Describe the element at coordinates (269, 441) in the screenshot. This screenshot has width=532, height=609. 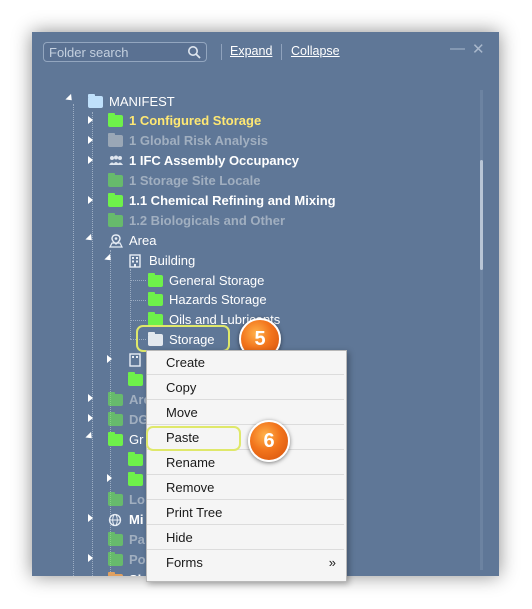
I see `step-badge-6: 6` at that location.